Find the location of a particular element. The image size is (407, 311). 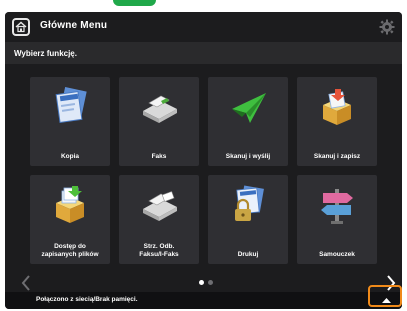

tile-scan-send: Skanuj i wyślij is located at coordinates (248, 121).